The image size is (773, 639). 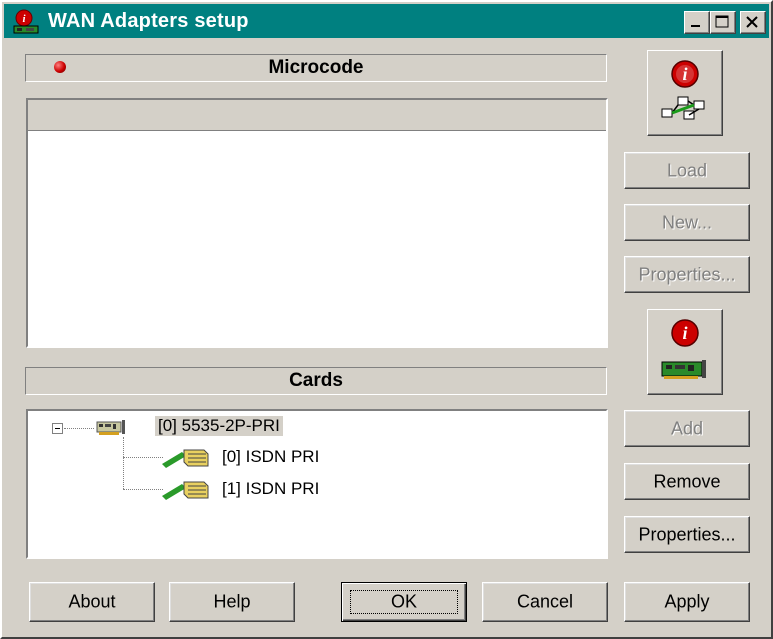 What do you see at coordinates (219, 426) in the screenshot?
I see `tree-root-item: [0] 5535-2P-PRI` at bounding box center [219, 426].